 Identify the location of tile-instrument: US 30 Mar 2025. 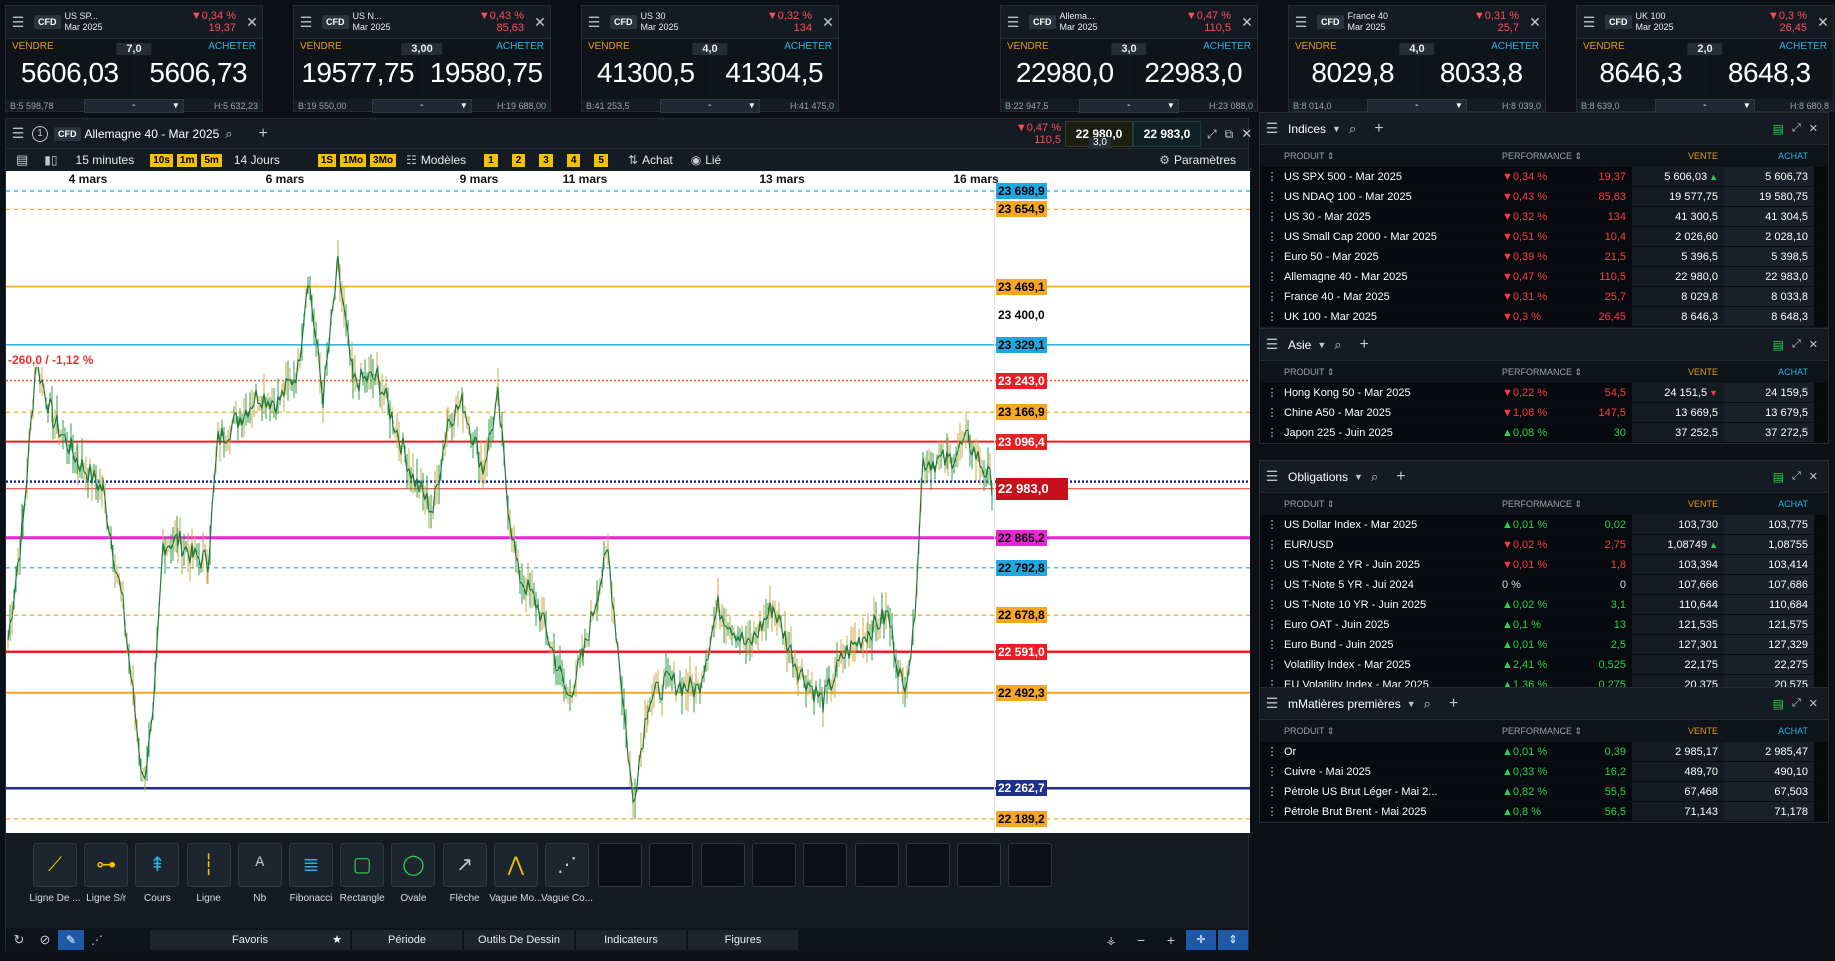
(669, 22).